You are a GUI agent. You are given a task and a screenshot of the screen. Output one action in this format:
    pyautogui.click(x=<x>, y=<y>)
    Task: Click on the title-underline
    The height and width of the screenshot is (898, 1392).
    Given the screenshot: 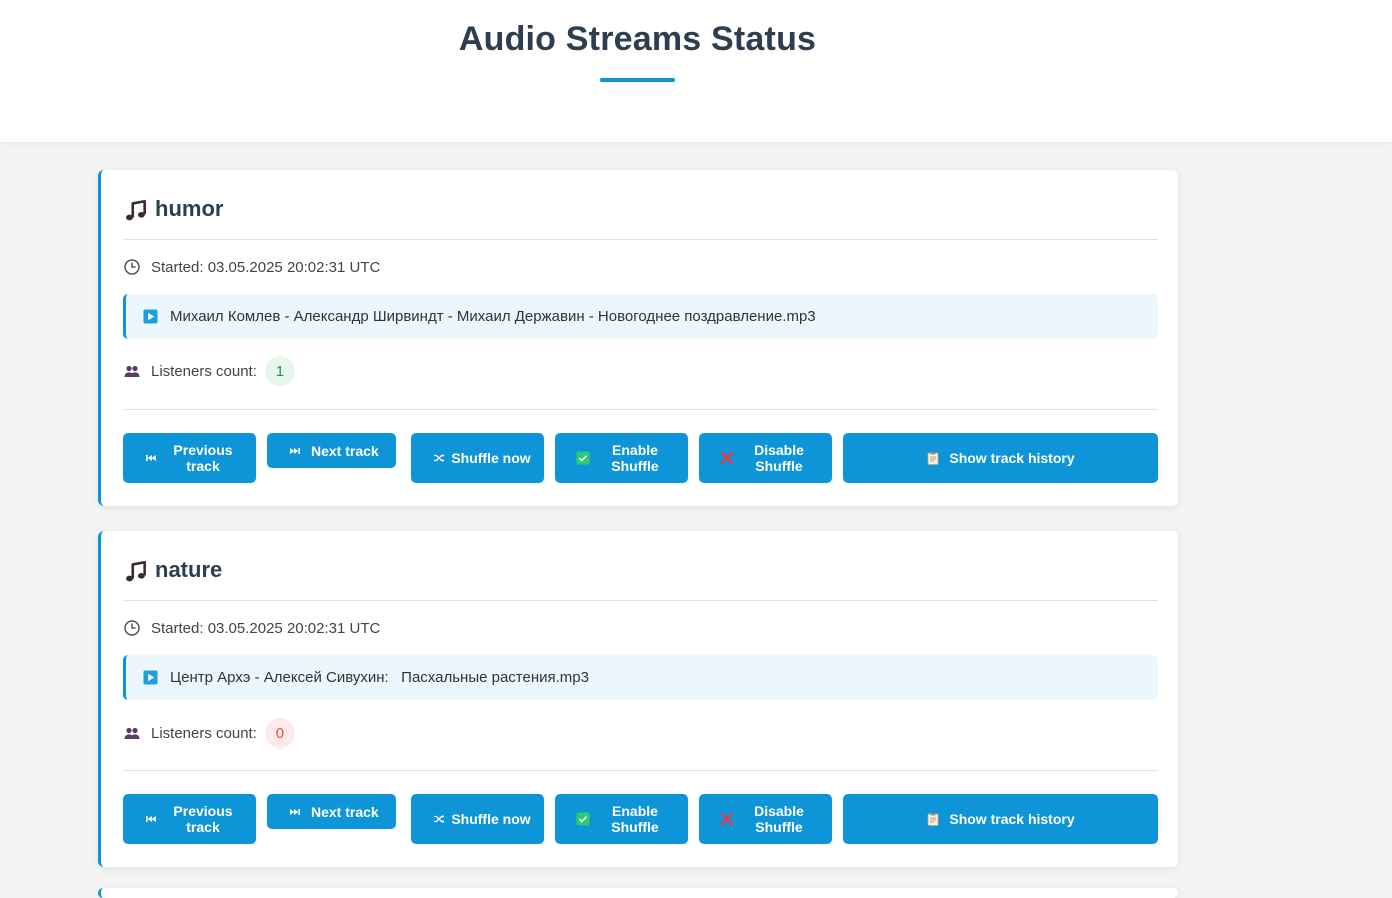 What is the action you would take?
    pyautogui.click(x=637, y=80)
    